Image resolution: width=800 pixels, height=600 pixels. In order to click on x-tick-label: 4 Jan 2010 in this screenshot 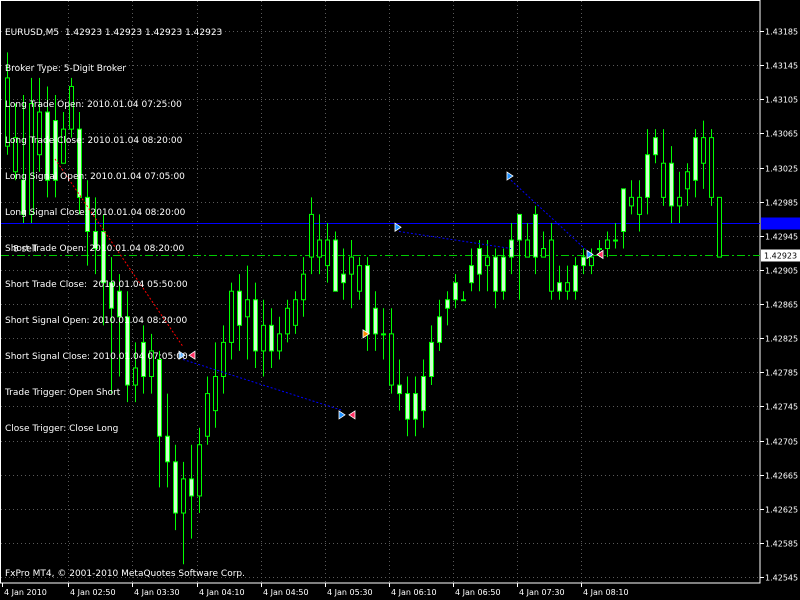, I will do `click(25, 592)`.